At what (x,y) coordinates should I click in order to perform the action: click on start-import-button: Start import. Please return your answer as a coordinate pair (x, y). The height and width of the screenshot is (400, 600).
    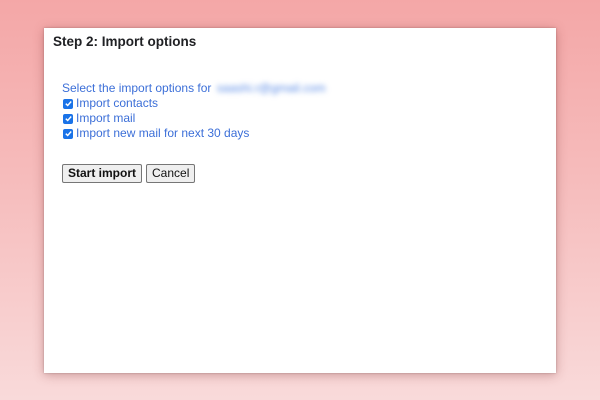
    Looking at the image, I should click on (102, 173).